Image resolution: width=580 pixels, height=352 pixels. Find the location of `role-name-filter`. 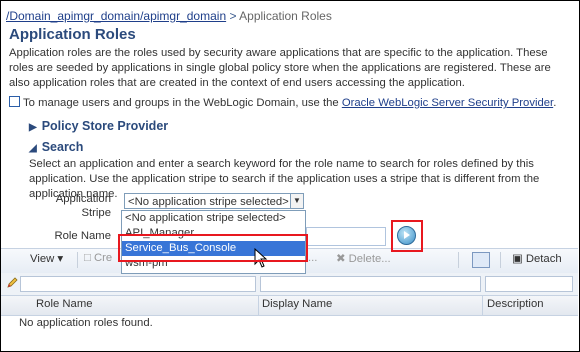

role-name-filter is located at coordinates (138, 284).